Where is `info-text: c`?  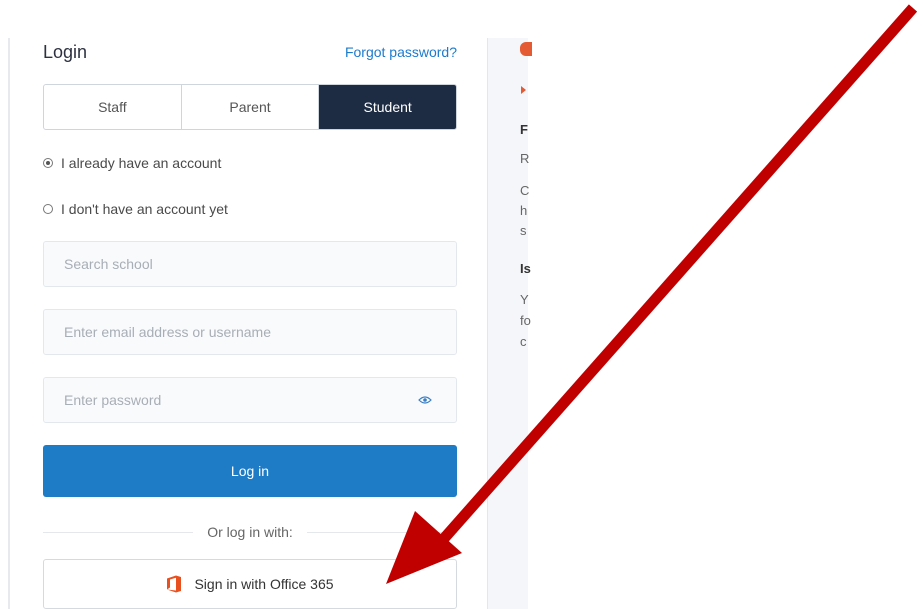 info-text: c is located at coordinates (523, 341).